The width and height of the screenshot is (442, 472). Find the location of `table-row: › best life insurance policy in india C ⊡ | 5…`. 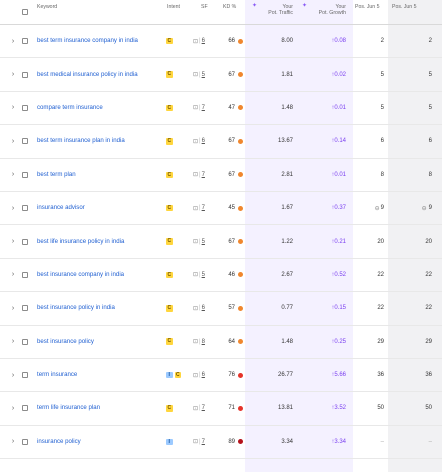

table-row: › best life insurance policy in india C ⊡ | 5… is located at coordinates (221, 242).